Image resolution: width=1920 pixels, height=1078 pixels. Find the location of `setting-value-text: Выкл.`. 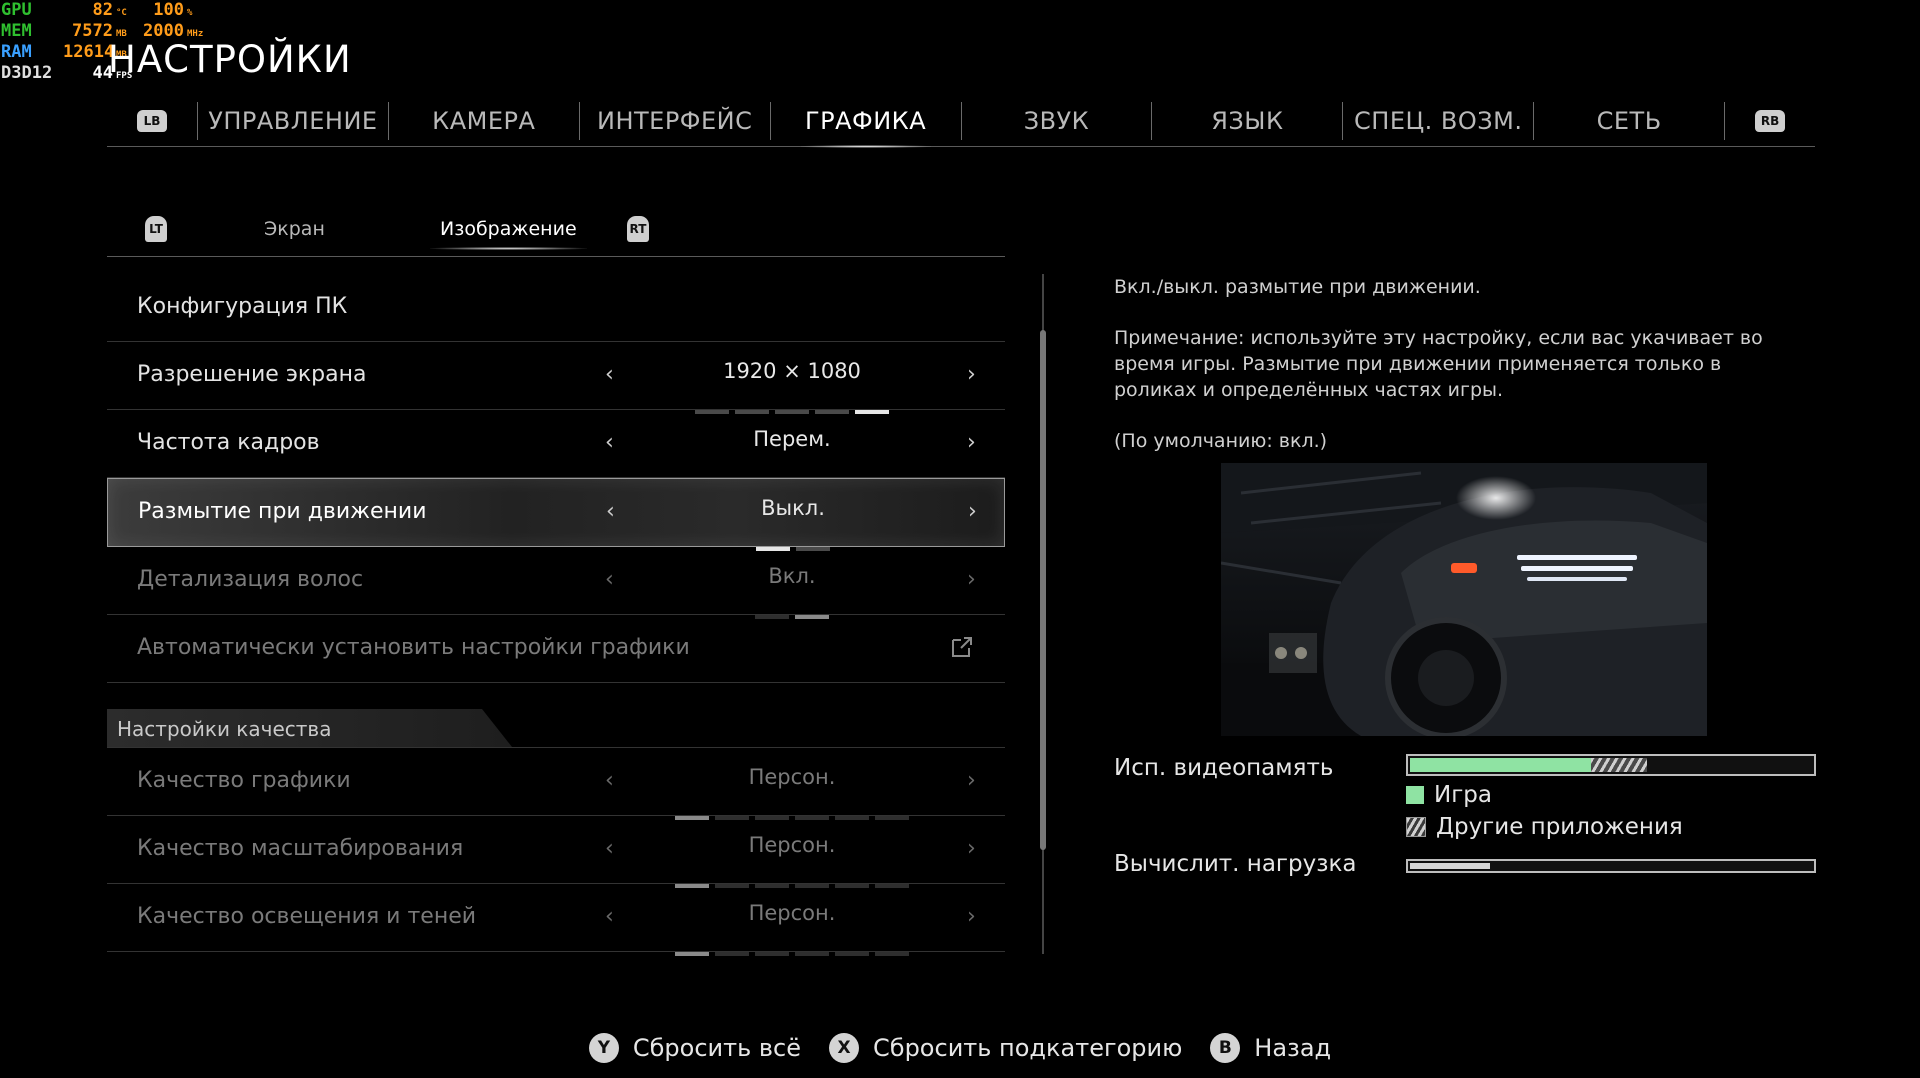

setting-value-text: Выкл. is located at coordinates (793, 508).